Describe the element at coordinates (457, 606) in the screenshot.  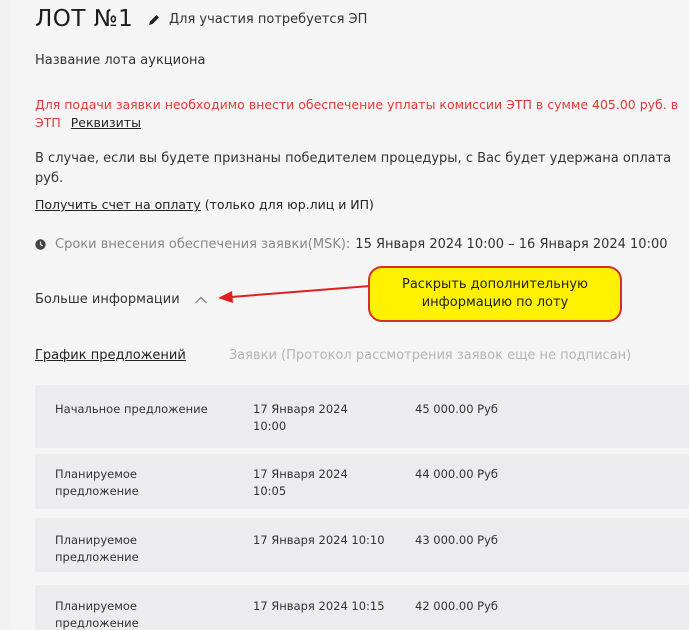
I see `offer-price: 42 000.00 Руб` at that location.